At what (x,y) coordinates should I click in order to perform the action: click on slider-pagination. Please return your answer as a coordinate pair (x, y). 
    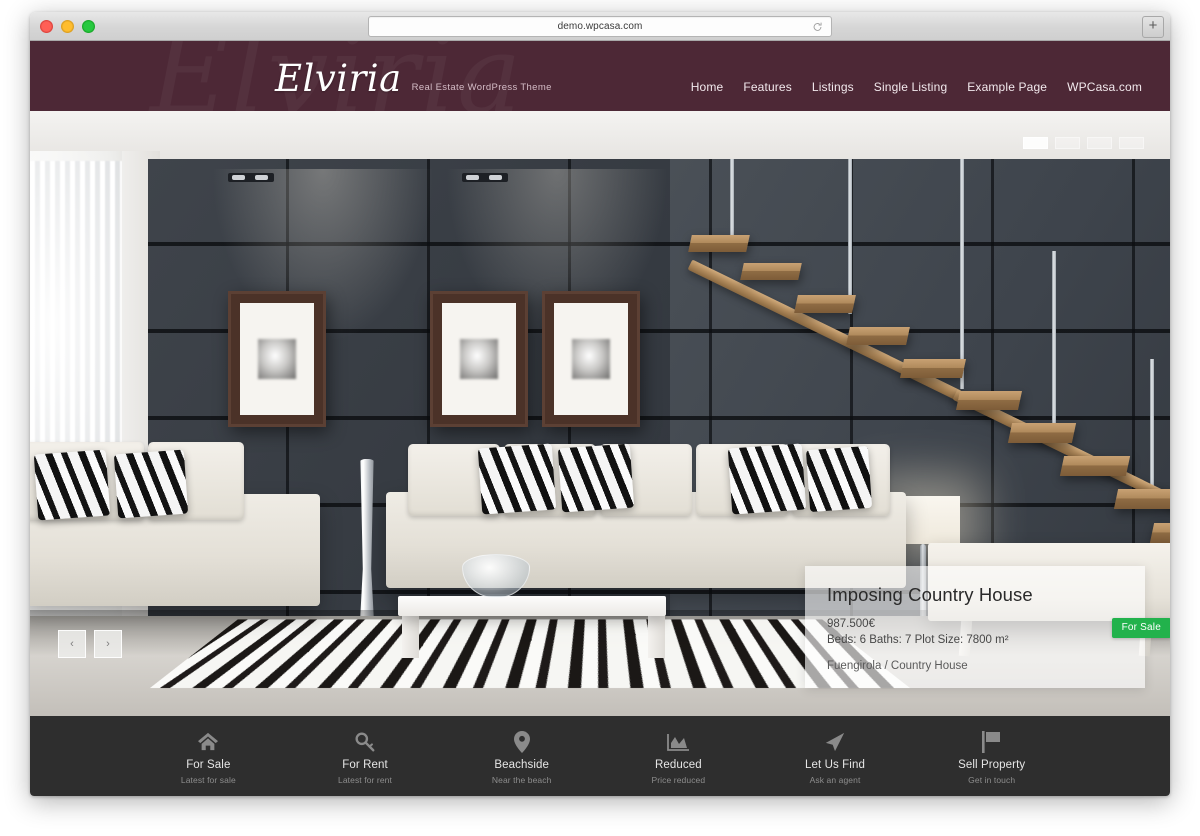
    Looking at the image, I should click on (1083, 143).